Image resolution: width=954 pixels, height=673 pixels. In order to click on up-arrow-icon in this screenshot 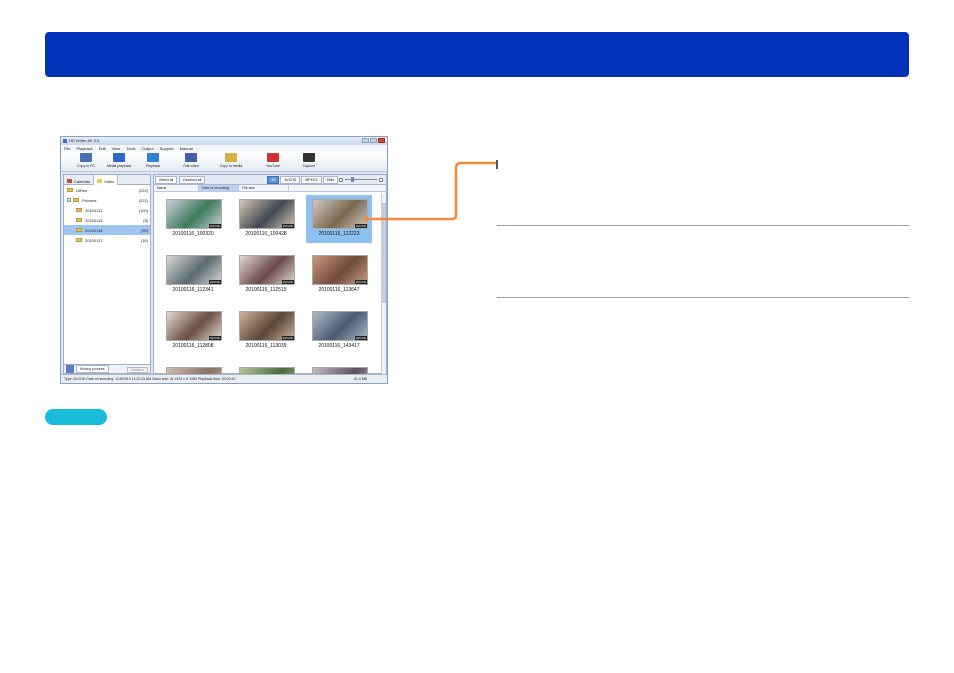, I will do `click(70, 369)`.